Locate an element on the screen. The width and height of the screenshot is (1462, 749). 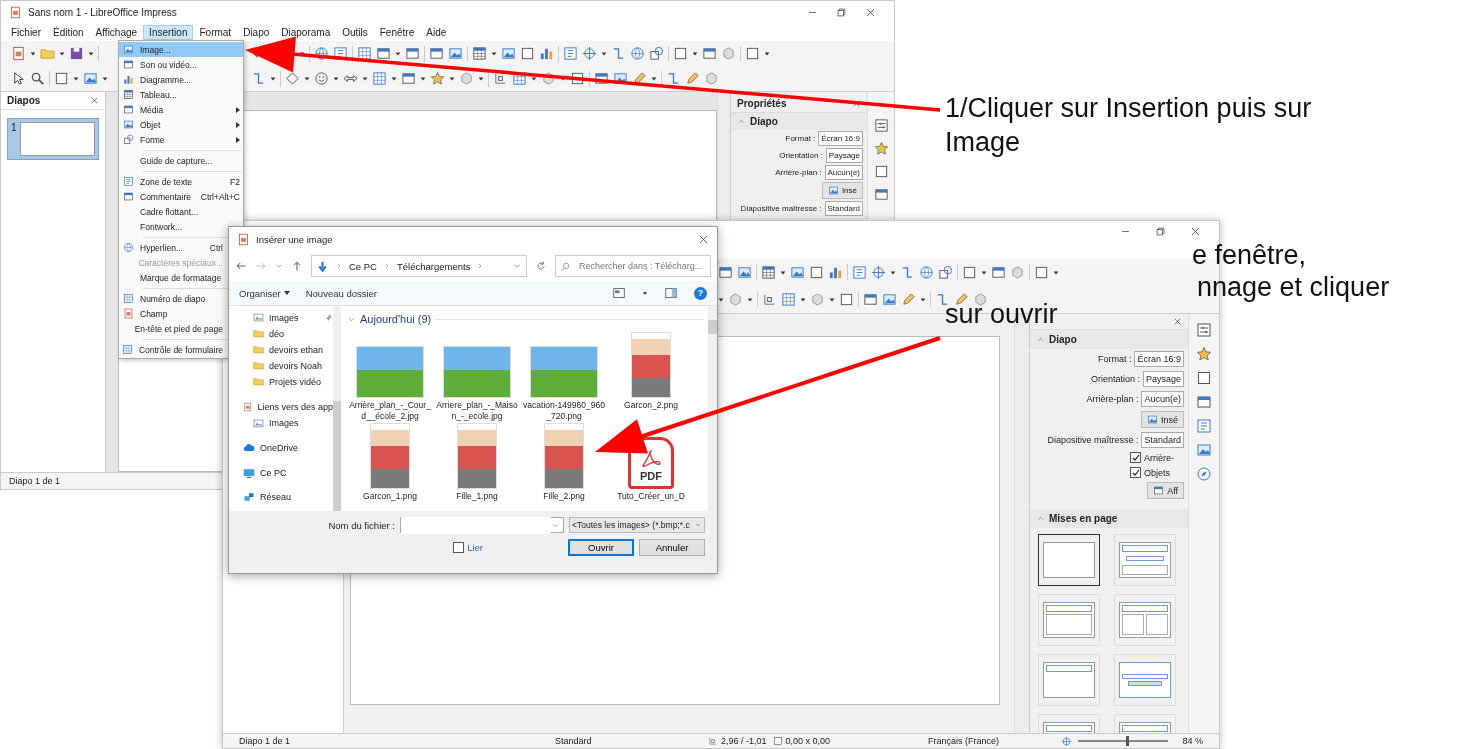
menu-item: Forme is located at coordinates (181, 139).